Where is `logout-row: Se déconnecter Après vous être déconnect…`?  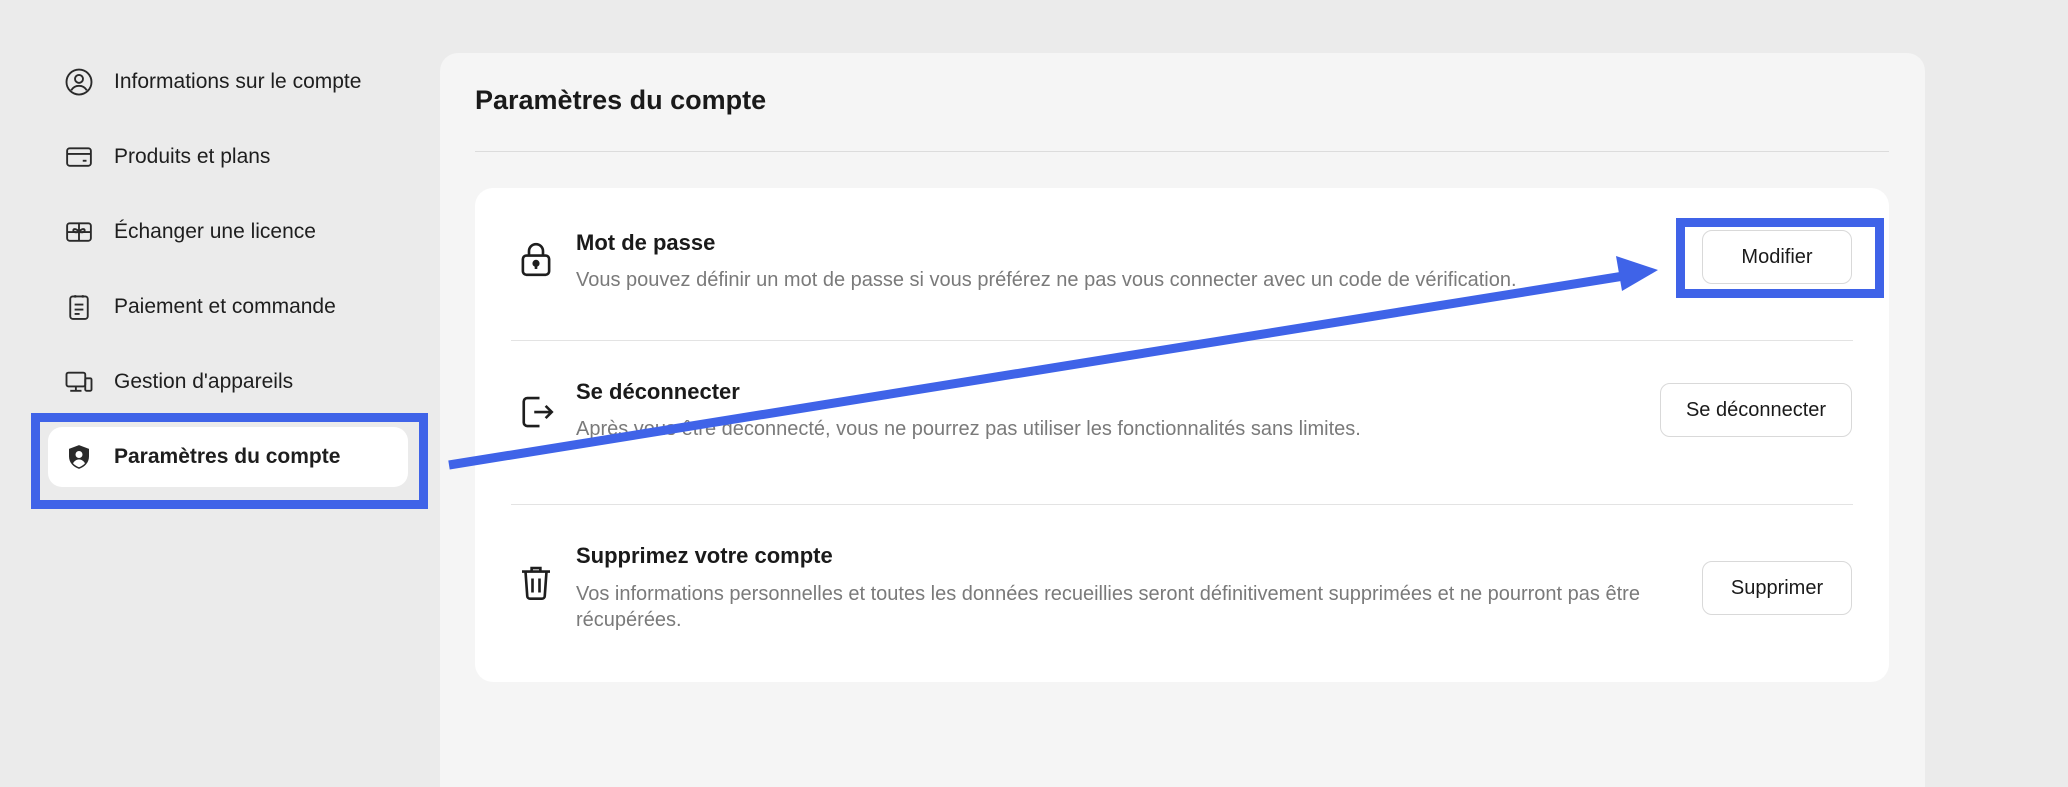 logout-row: Se déconnecter Après vous être déconnect… is located at coordinates (1182, 423).